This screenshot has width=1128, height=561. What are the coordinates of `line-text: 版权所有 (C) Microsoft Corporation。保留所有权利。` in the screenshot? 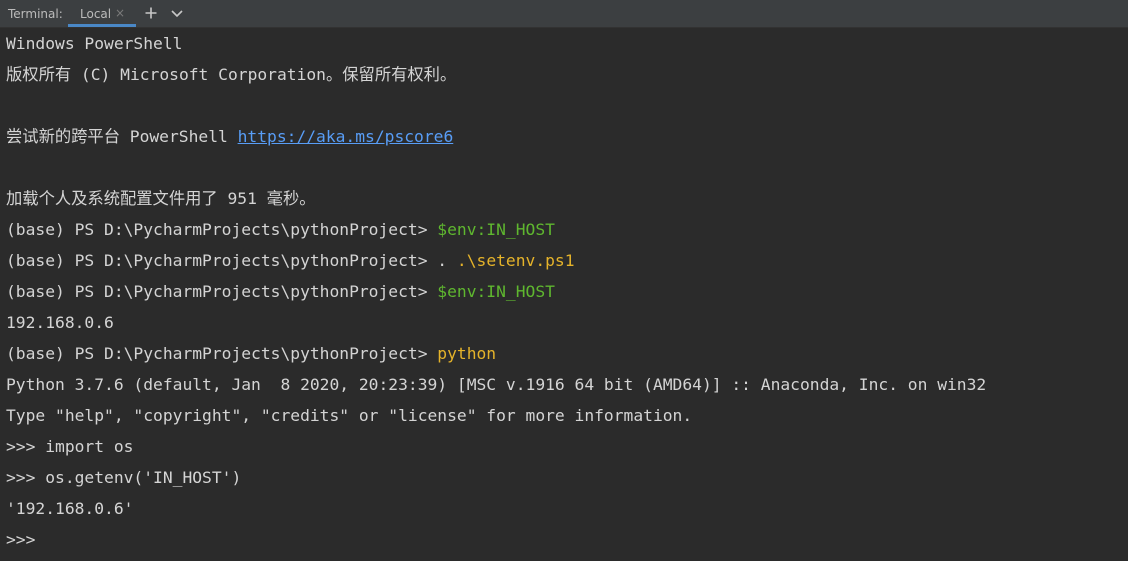 It's located at (231, 74).